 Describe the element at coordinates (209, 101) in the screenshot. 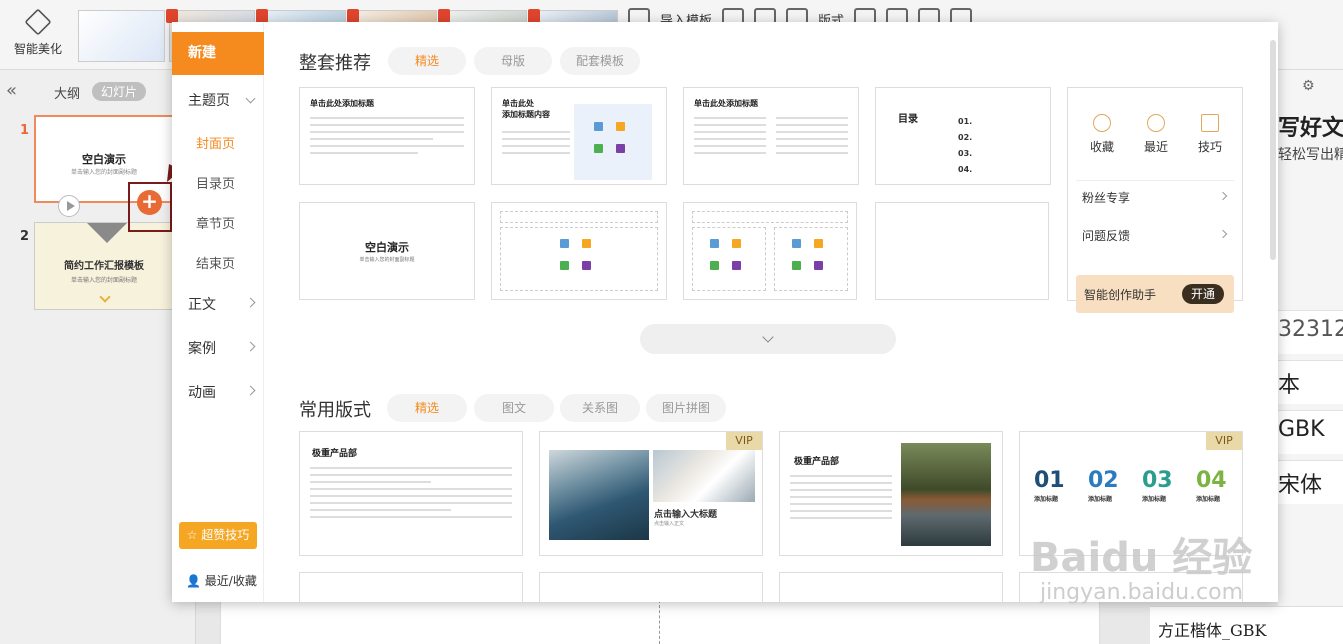

I see `category-label: 主题页` at that location.